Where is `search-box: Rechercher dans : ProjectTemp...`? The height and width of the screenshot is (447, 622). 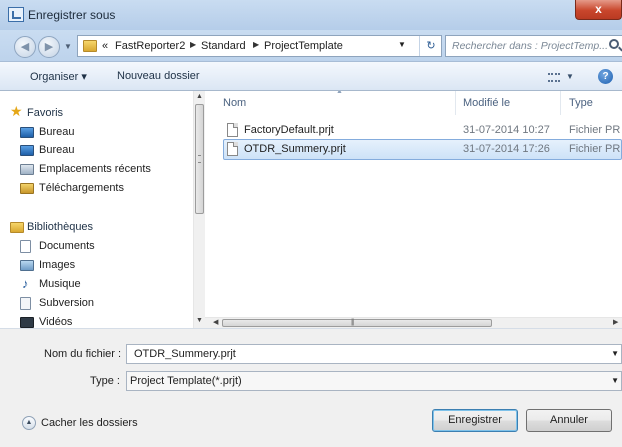 search-box: Rechercher dans : ProjectTemp... is located at coordinates (533, 46).